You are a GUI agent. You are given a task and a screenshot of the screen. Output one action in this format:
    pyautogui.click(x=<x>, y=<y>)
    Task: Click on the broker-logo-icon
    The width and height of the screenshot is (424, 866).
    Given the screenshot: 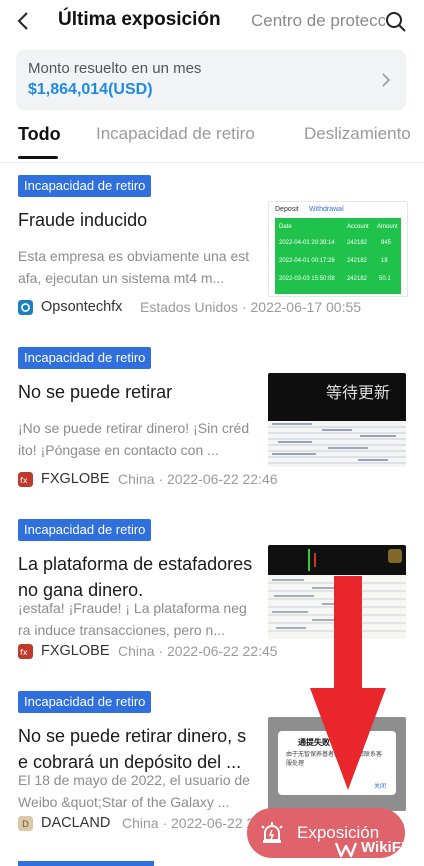 What is the action you would take?
    pyautogui.click(x=25, y=307)
    